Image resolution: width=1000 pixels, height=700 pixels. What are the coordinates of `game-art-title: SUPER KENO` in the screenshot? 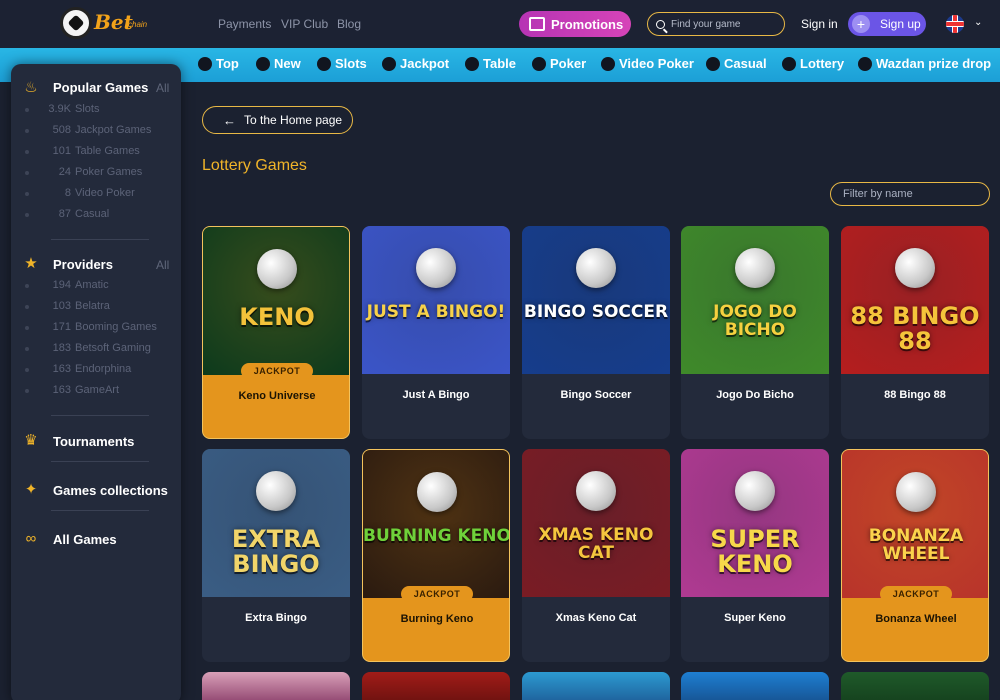 It's located at (755, 552).